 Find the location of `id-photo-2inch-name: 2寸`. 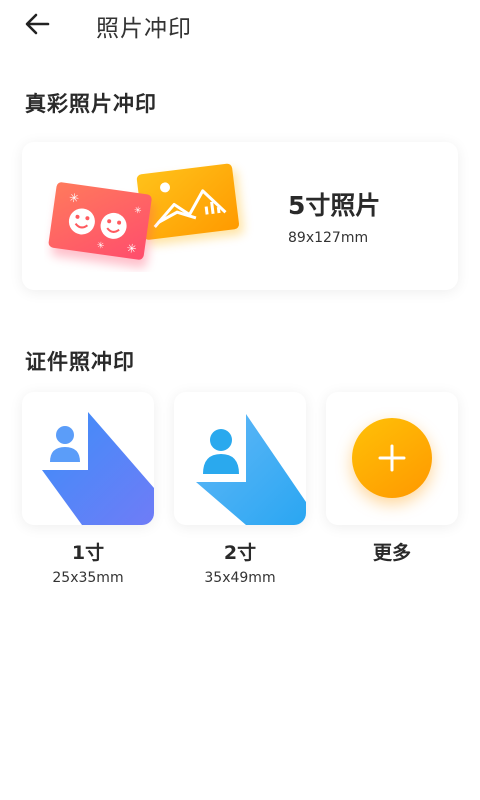

id-photo-2inch-name: 2寸 is located at coordinates (240, 553).